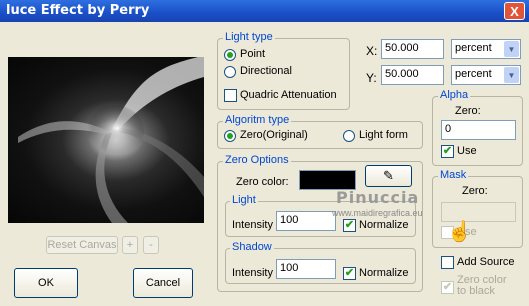  What do you see at coordinates (151, 245) in the screenshot?
I see `zoom-out-button: -` at bounding box center [151, 245].